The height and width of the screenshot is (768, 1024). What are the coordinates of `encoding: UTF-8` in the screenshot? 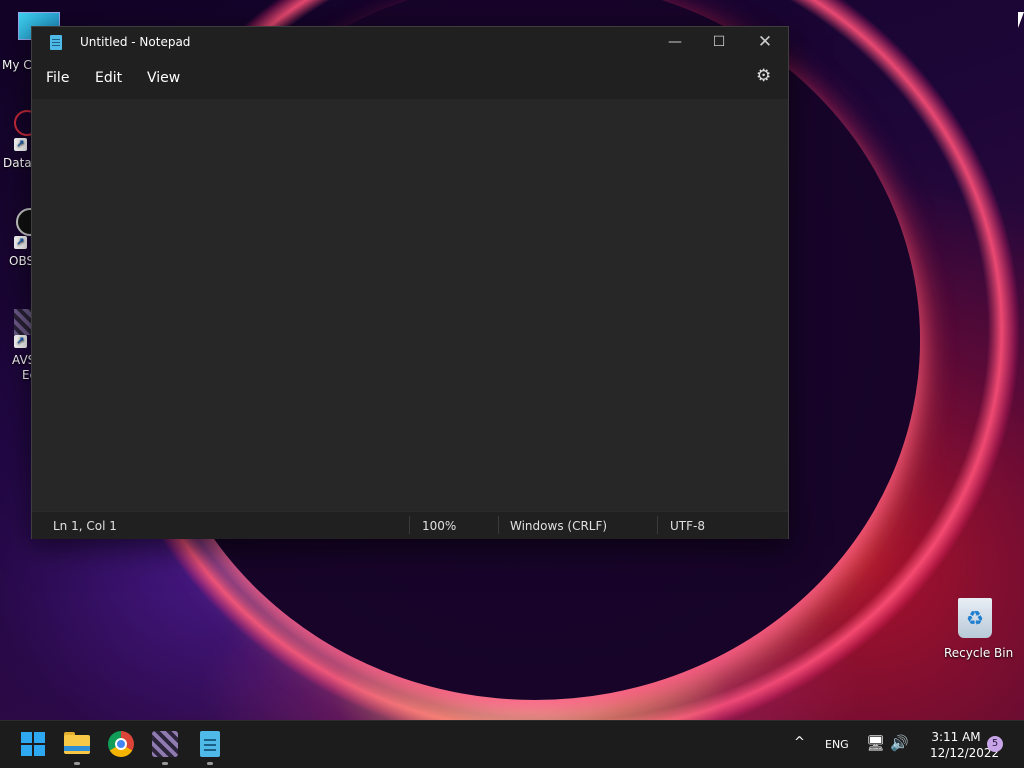 It's located at (687, 526).